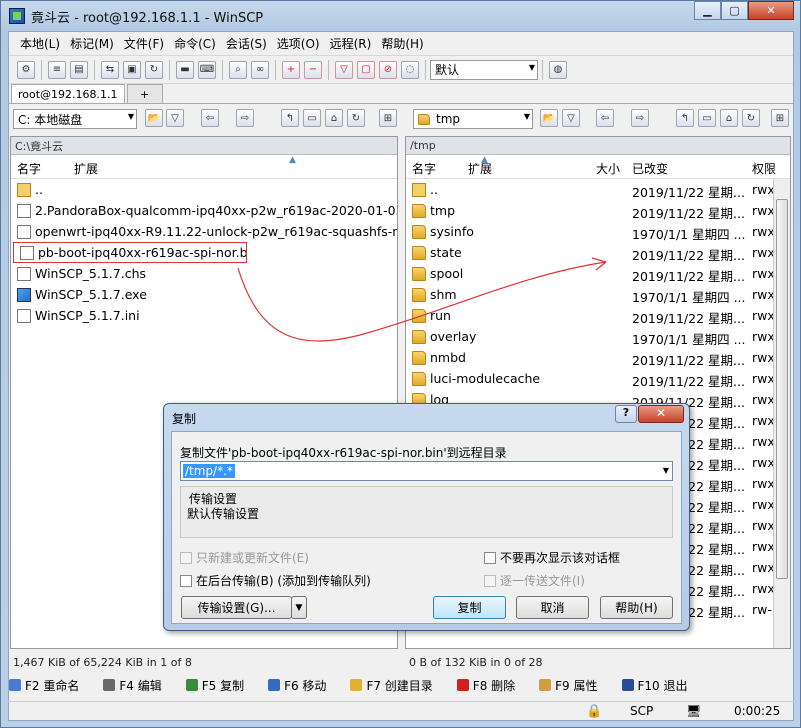 Image resolution: width=801 pixels, height=728 pixels. I want to click on folder-icon, so click(419, 231).